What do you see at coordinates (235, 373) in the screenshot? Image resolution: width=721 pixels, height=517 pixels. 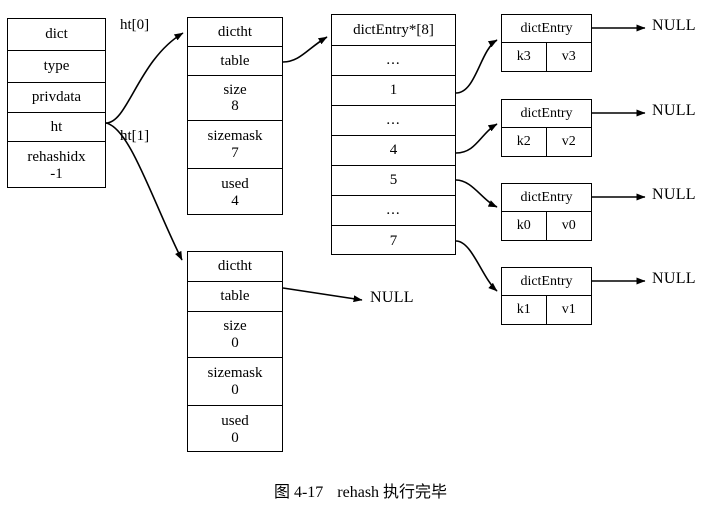 I see `dictht1-field-sizemask-name: sizemask` at bounding box center [235, 373].